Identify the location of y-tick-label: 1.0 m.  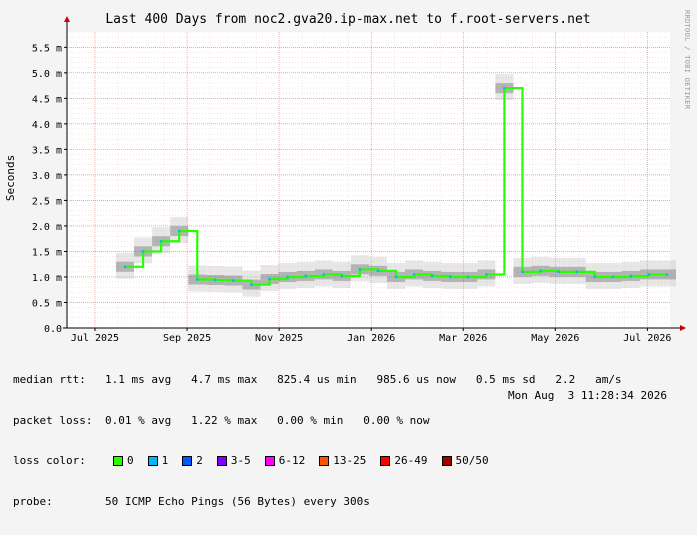
(47, 278).